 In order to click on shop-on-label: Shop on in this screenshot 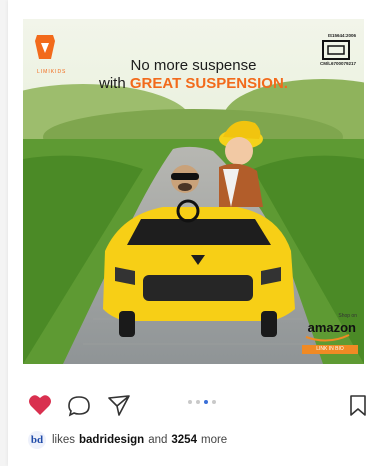, I will do `click(347, 316)`.